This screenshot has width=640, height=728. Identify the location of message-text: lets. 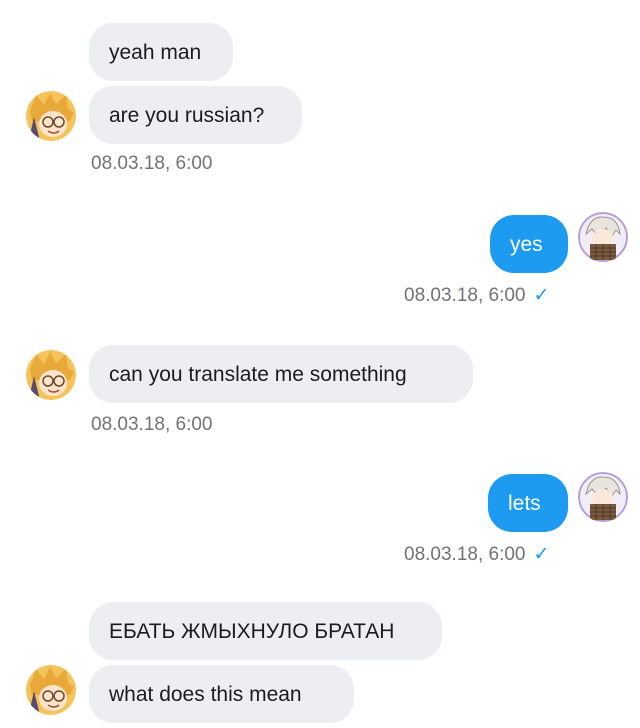
(524, 503).